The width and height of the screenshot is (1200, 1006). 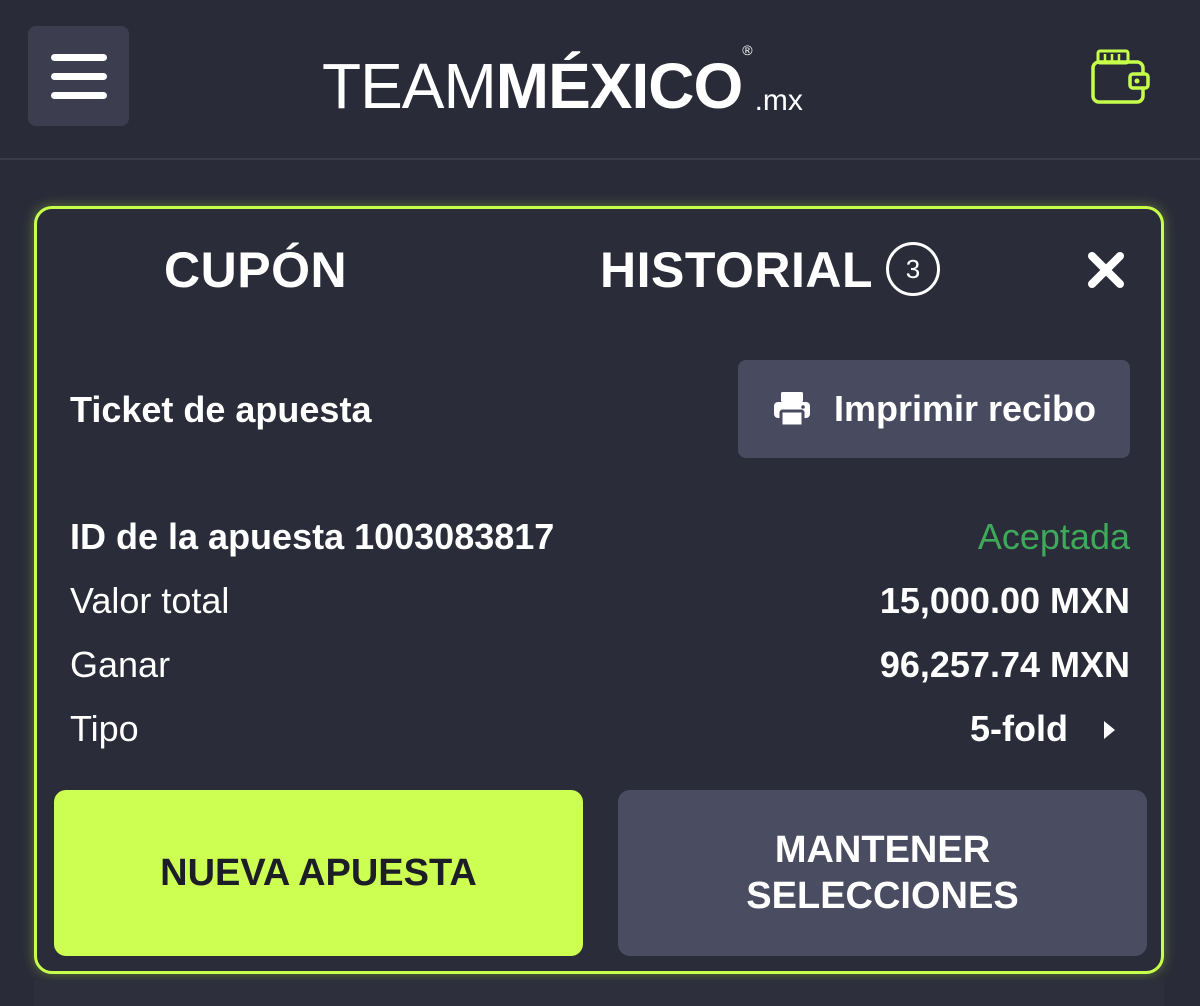 I want to click on keep-selections-button: MANTENER SELECCIONES, so click(x=882, y=873).